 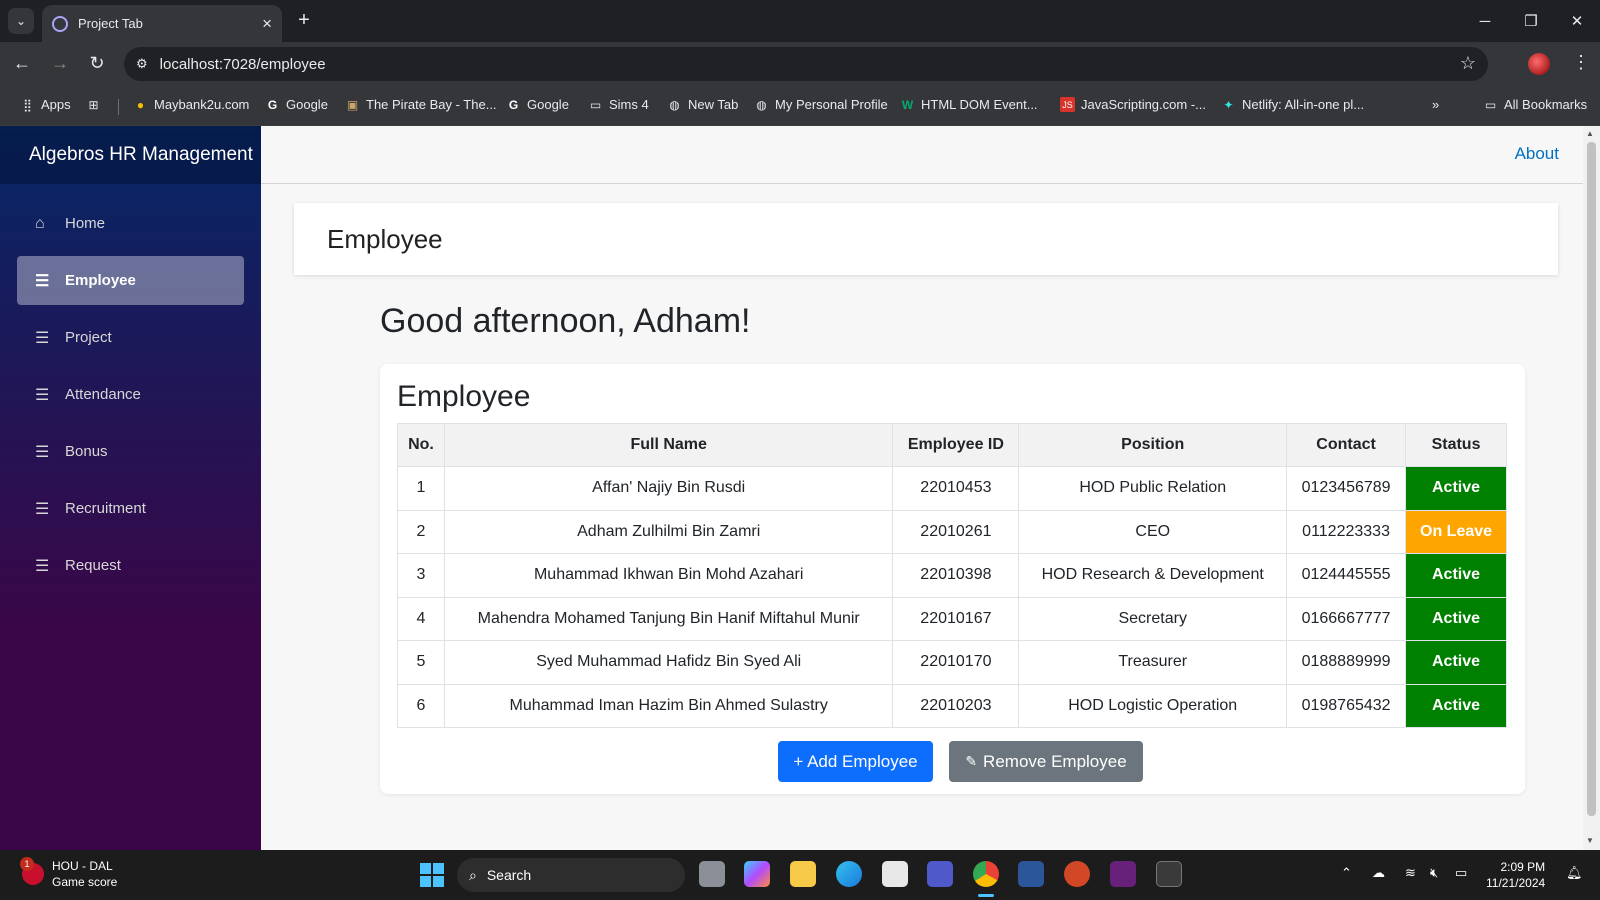 I want to click on sidebar-item-label: Request, so click(x=93, y=565).